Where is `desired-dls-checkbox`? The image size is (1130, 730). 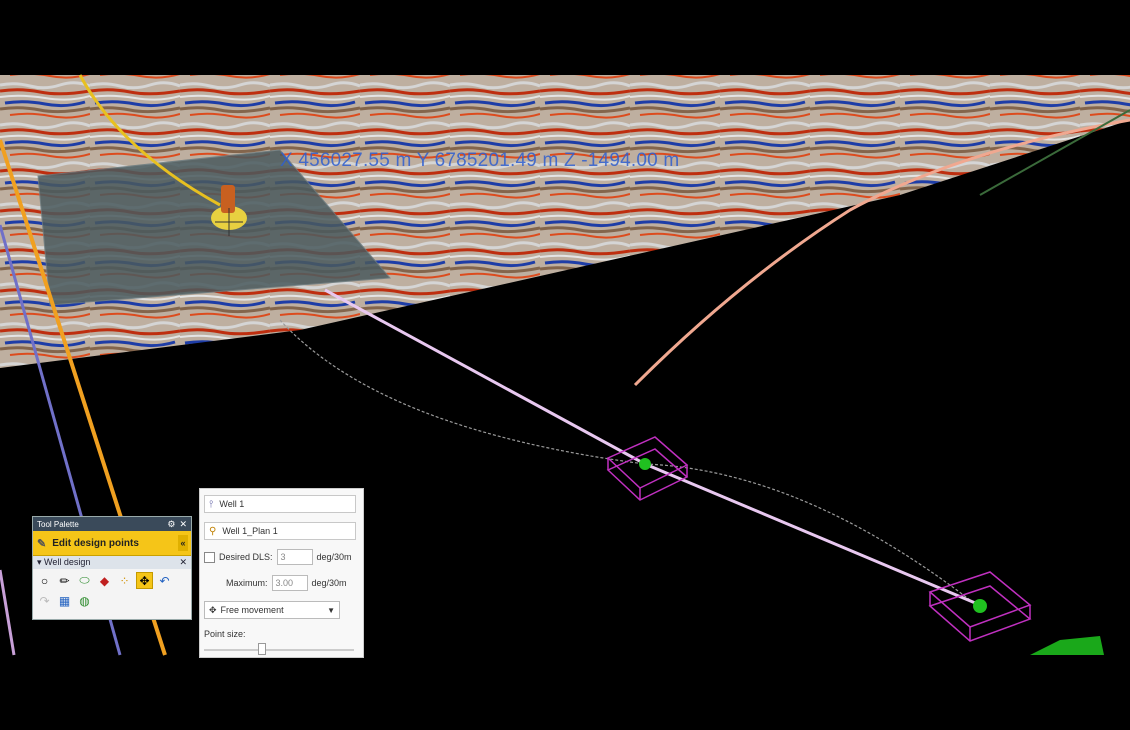
desired-dls-checkbox is located at coordinates (209, 557).